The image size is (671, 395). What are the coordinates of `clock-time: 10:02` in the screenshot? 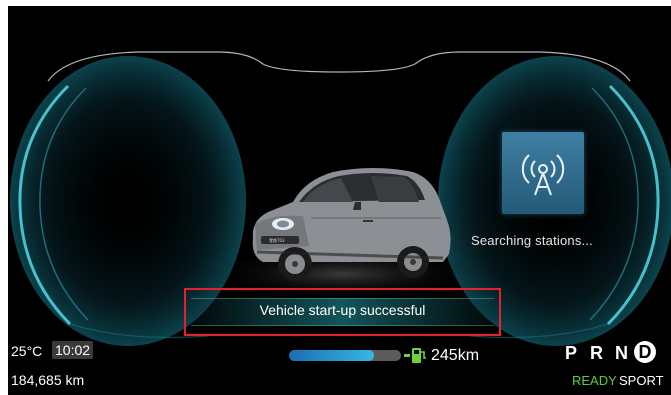 It's located at (73, 350).